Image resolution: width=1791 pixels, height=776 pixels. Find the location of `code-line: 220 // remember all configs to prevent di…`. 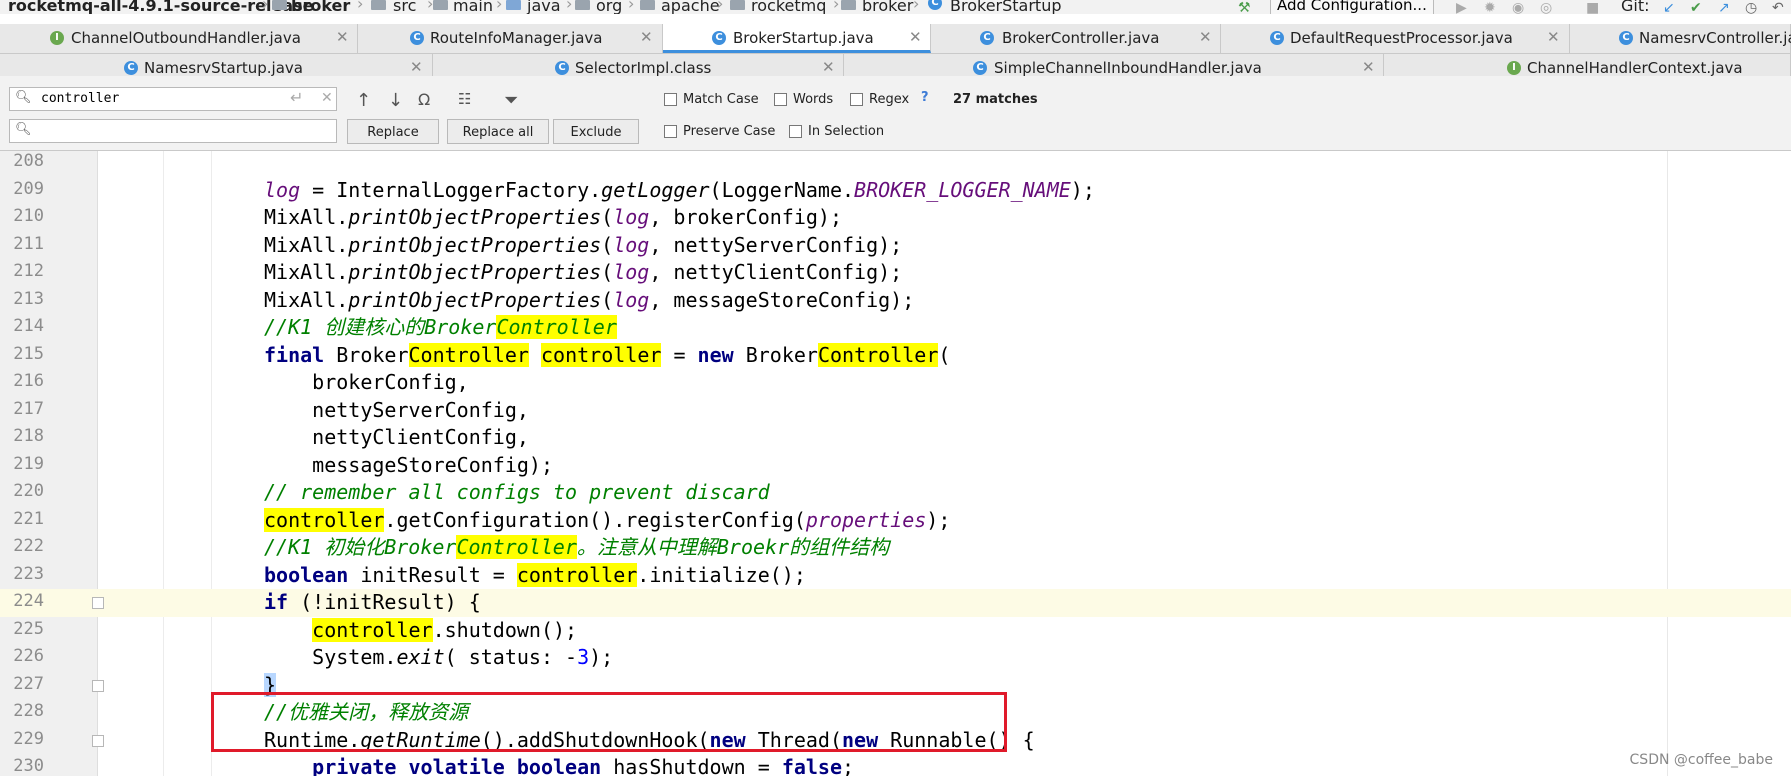

code-line: 220 // remember all configs to prevent di… is located at coordinates (895, 493).